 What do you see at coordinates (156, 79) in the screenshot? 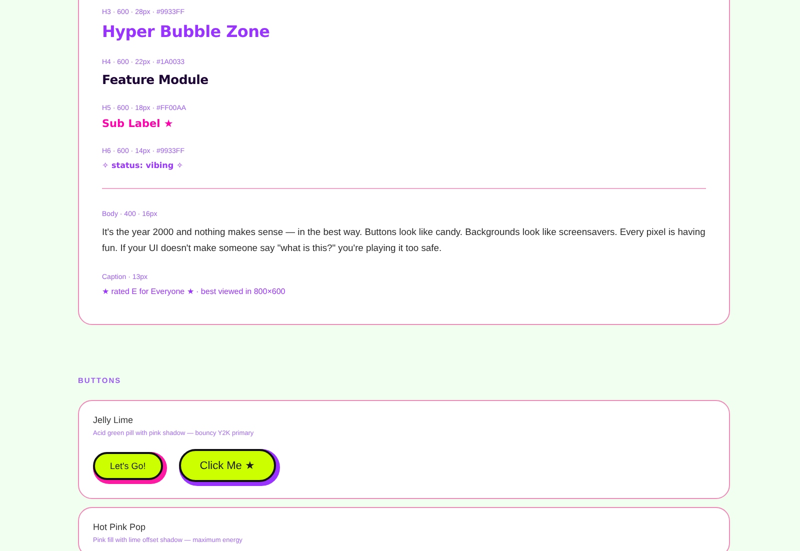
I see `heading-sample: Feature Module` at bounding box center [156, 79].